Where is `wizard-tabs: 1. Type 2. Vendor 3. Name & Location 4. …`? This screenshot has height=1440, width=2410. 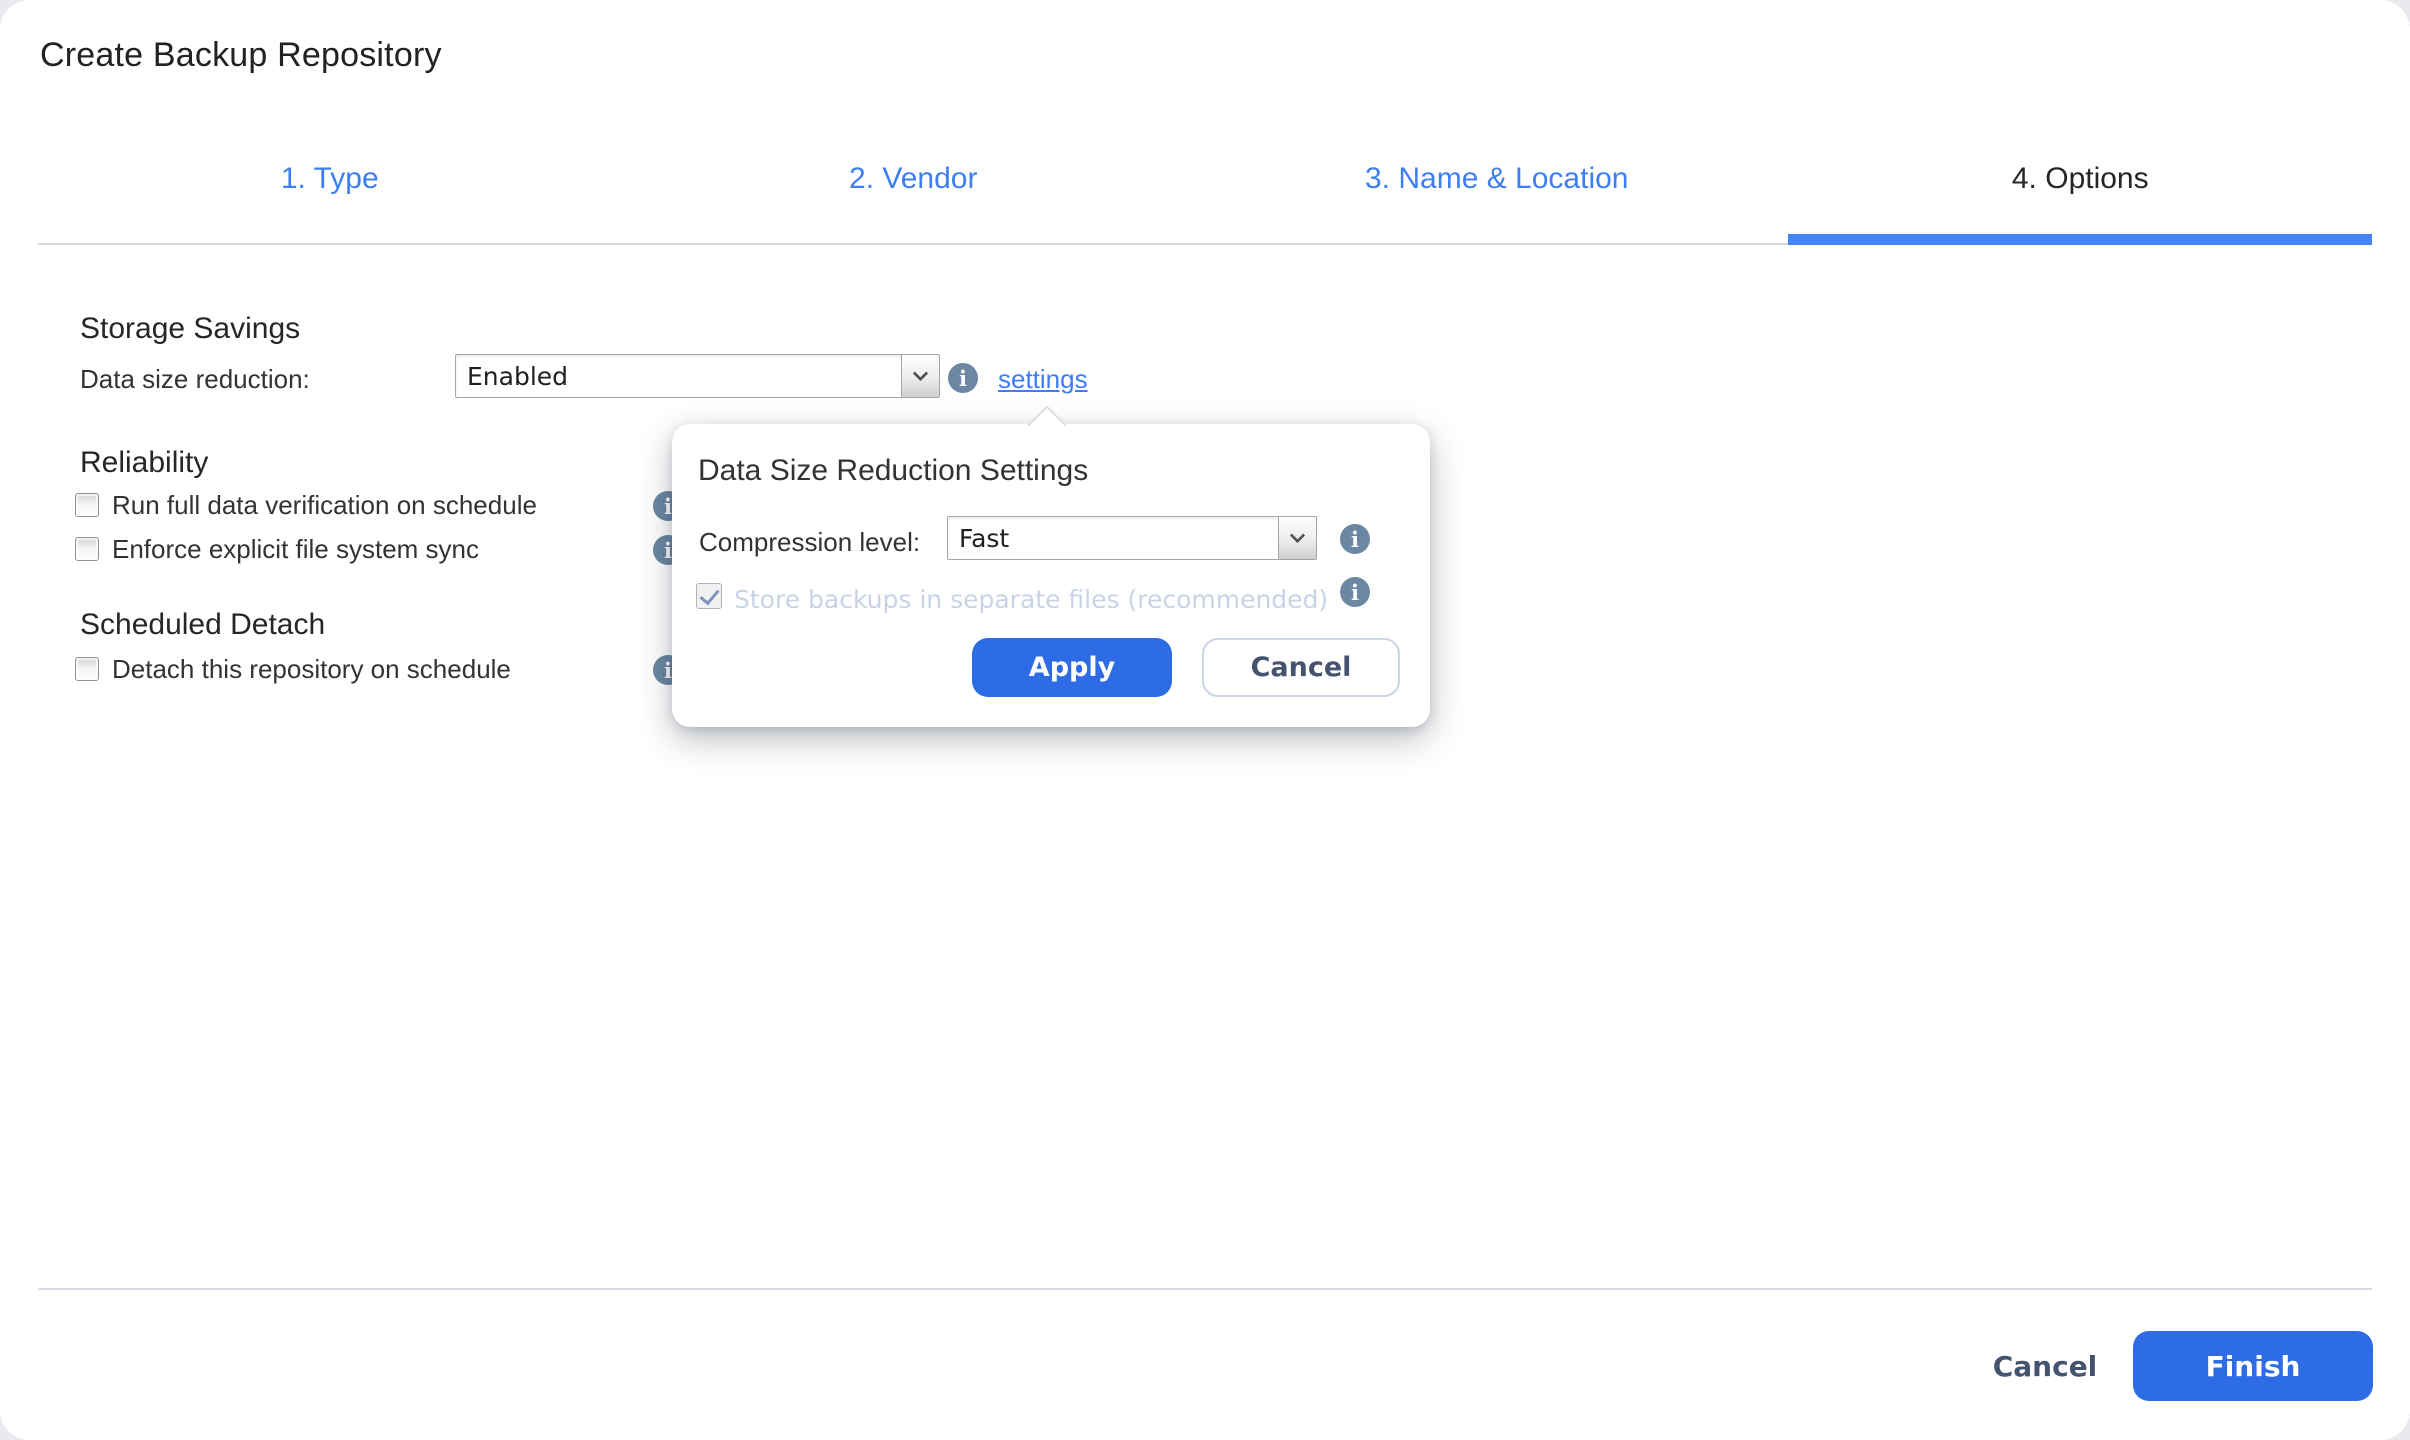 wizard-tabs: 1. Type 2. Vendor 3. Name & Location 4. … is located at coordinates (1205, 179).